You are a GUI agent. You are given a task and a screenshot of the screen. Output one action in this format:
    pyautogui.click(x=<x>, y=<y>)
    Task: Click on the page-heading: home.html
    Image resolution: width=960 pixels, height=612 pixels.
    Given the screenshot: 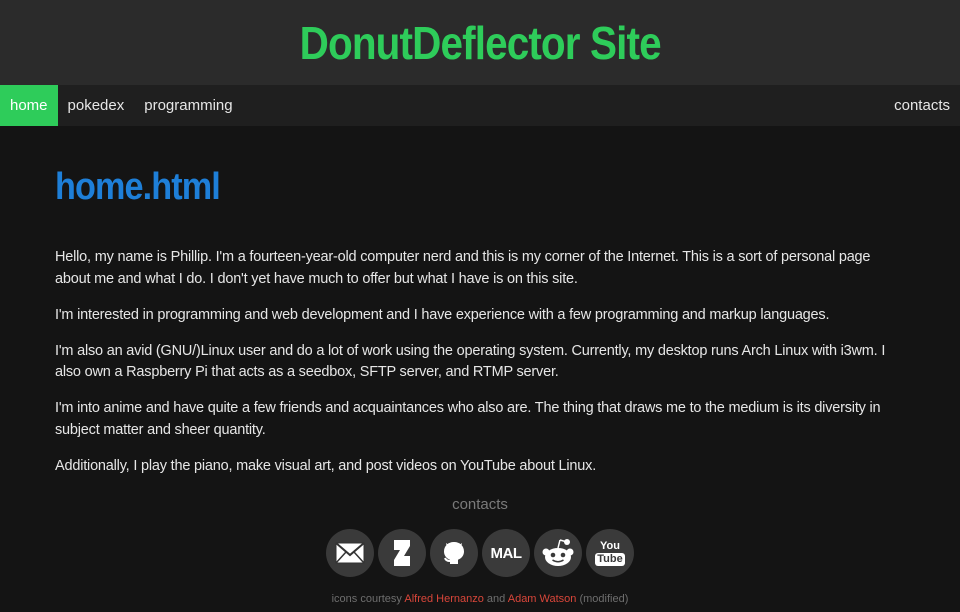 What is the action you would take?
    pyautogui.click(x=138, y=187)
    